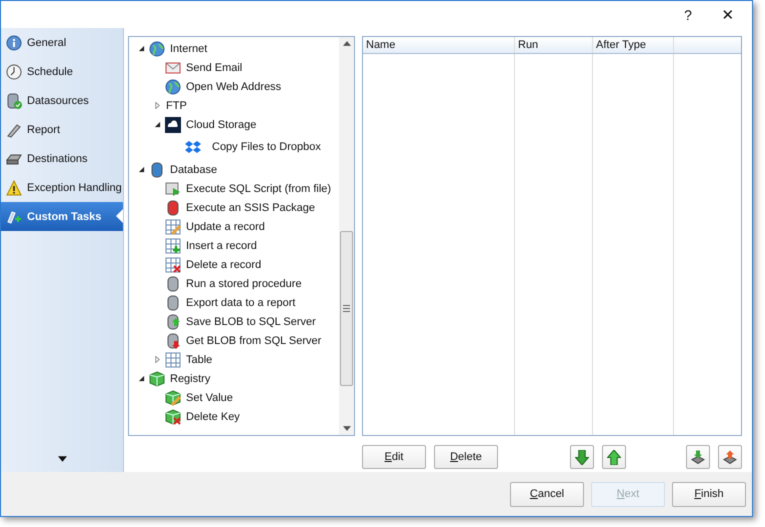  What do you see at coordinates (633, 45) in the screenshot?
I see `column-header: After Type` at bounding box center [633, 45].